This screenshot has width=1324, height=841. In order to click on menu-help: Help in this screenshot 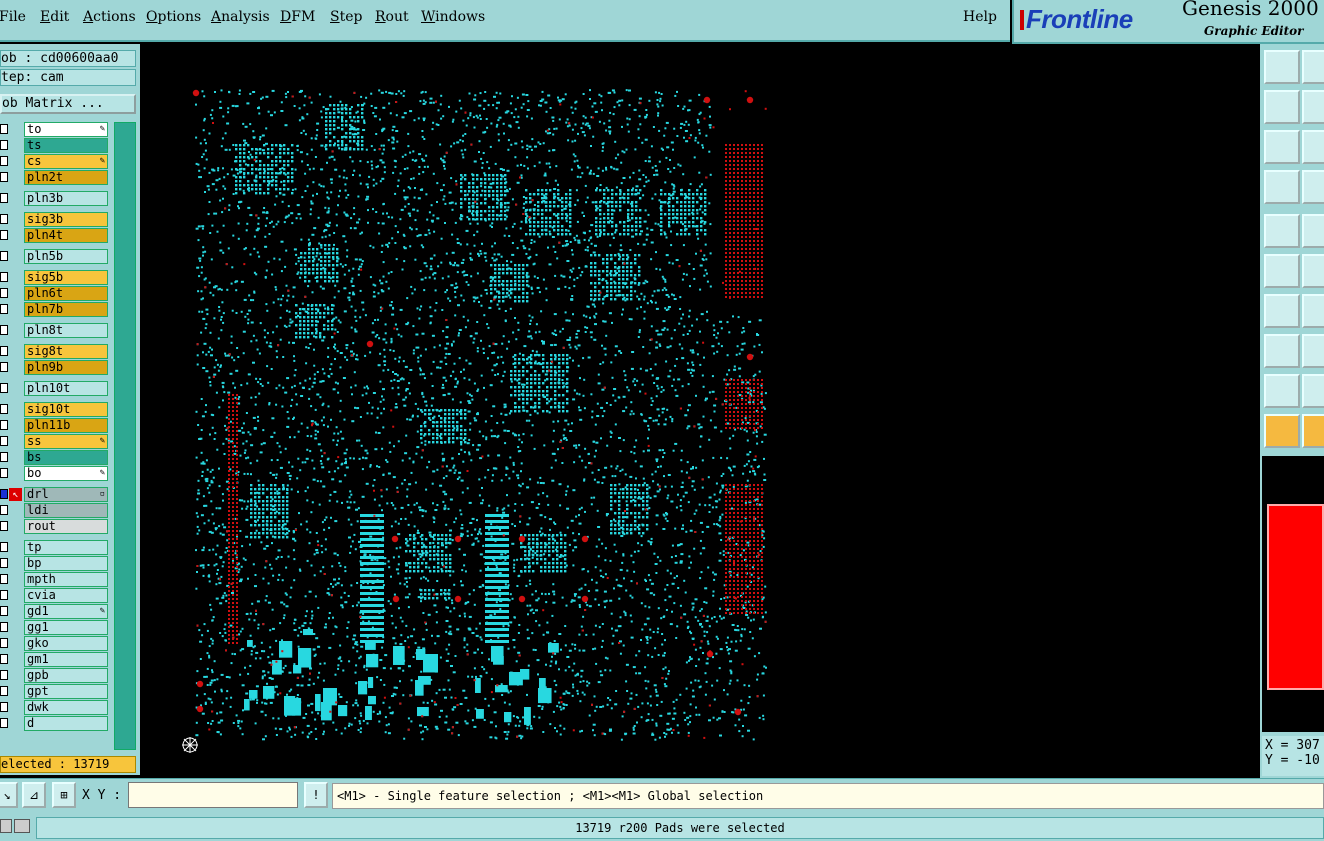, I will do `click(980, 17)`.